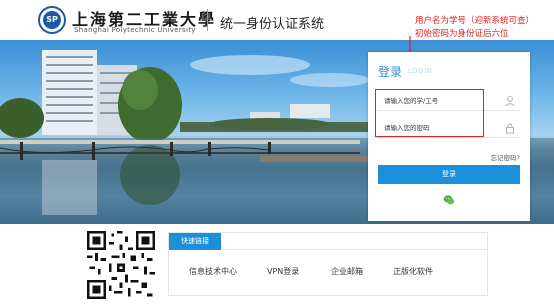 This screenshot has height=306, width=554. What do you see at coordinates (484, 28) in the screenshot?
I see `red-annotation: 用户名为学号（迎新系统可查） 初始密码为身份证后六位` at bounding box center [484, 28].